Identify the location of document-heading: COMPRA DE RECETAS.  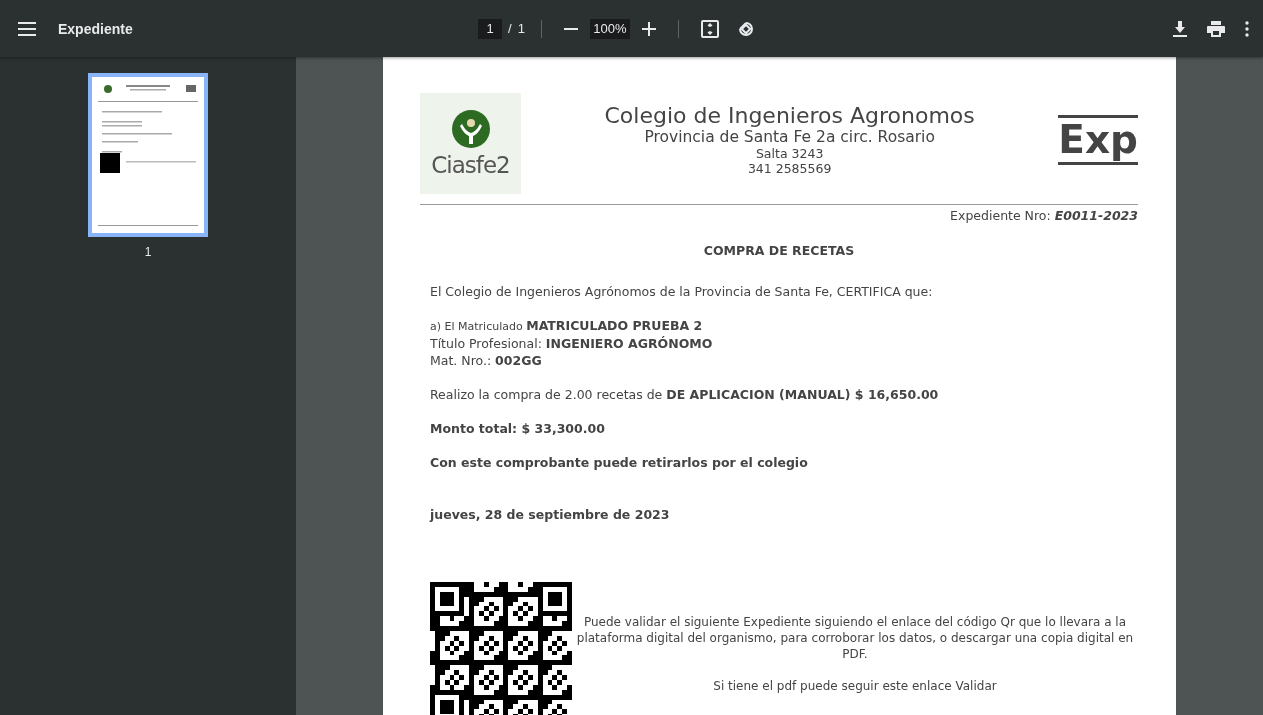
(779, 250).